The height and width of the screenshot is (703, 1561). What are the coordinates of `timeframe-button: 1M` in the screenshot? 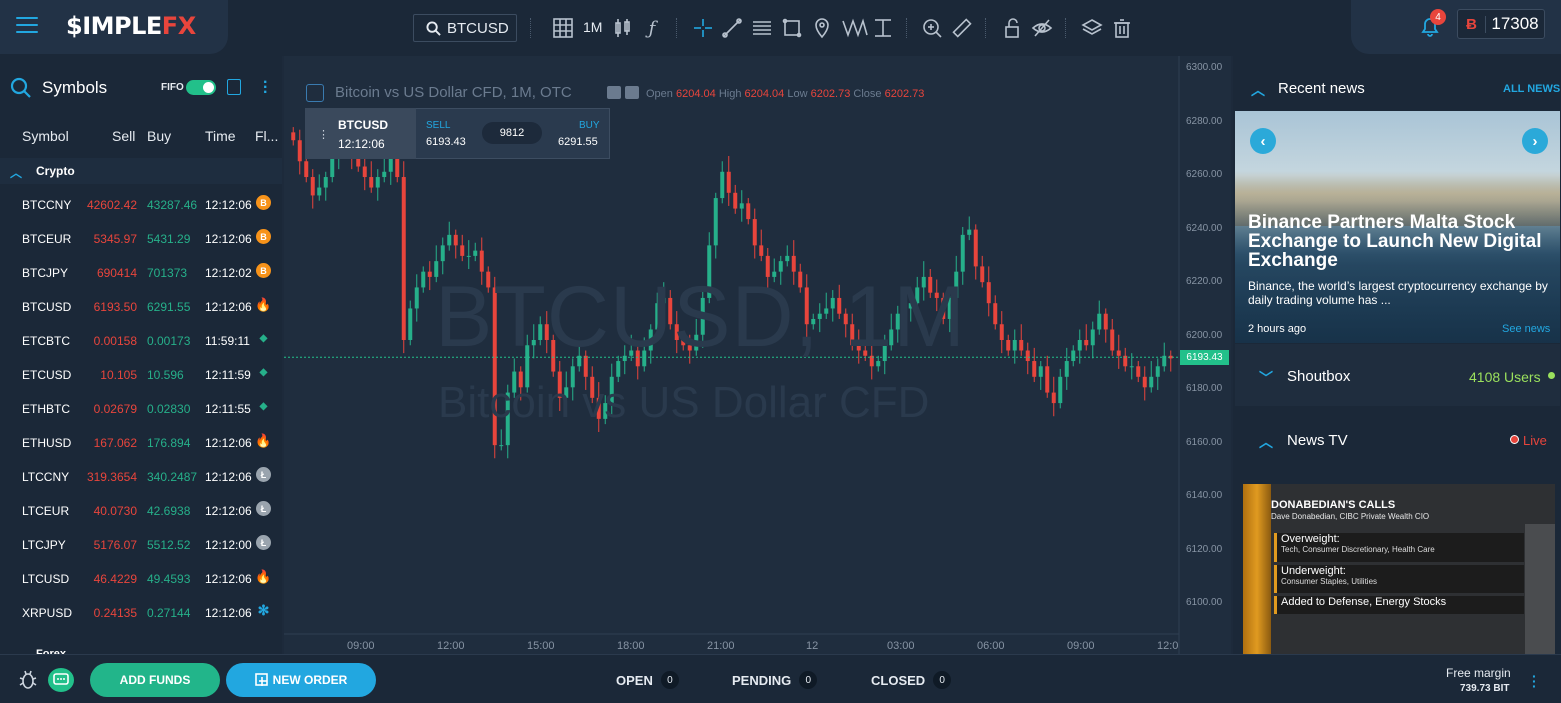 It's located at (592, 27).